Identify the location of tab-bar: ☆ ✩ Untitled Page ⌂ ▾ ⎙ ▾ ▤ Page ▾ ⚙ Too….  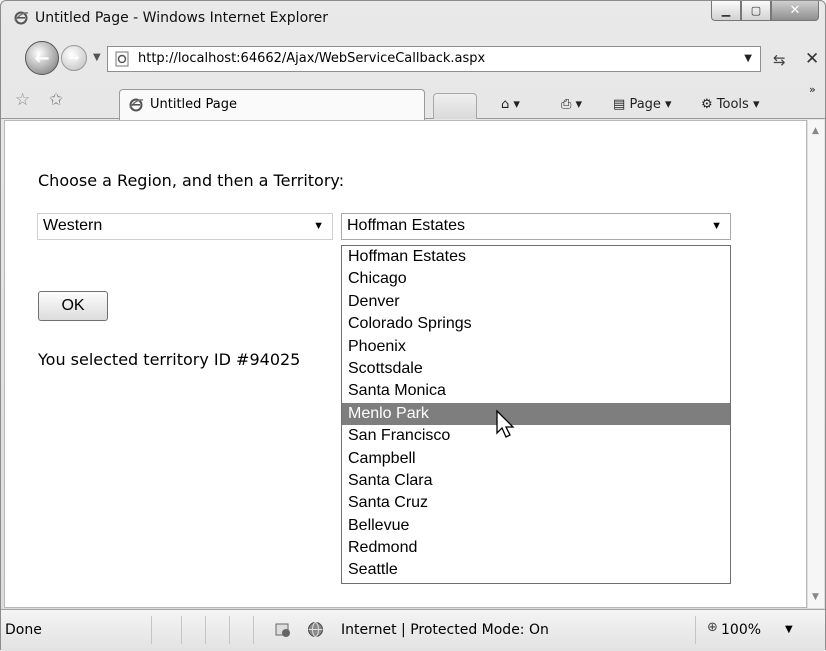
(413, 99).